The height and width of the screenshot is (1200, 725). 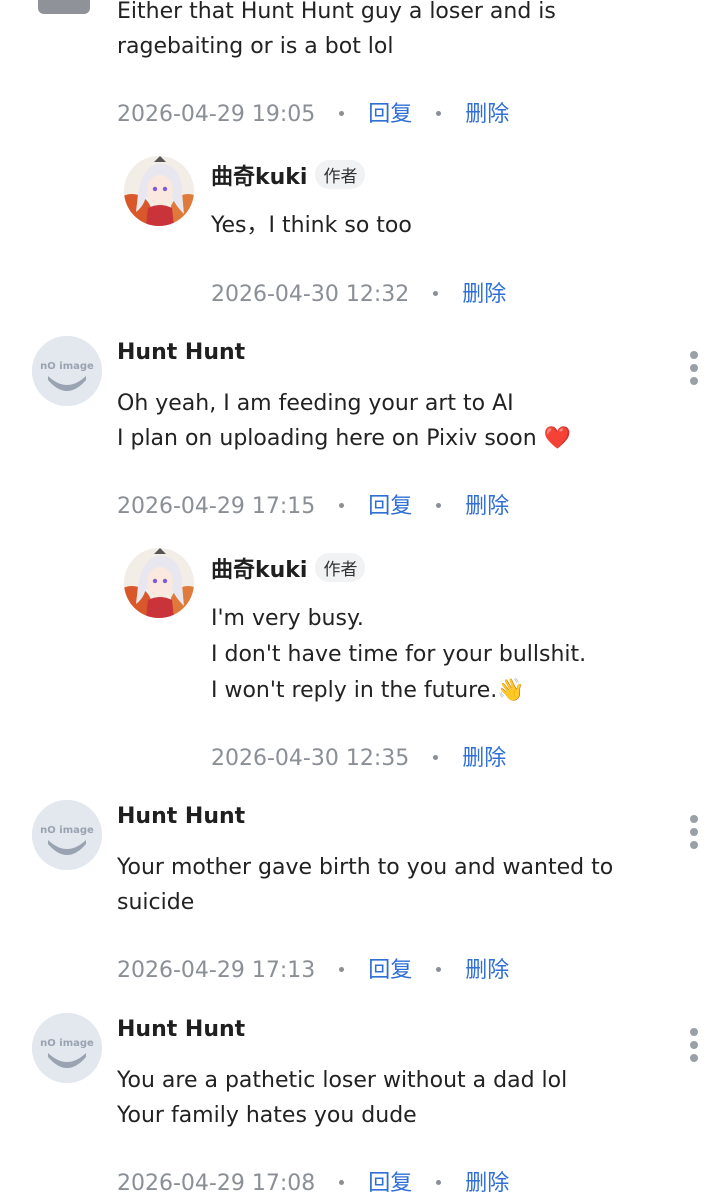 I want to click on comment-text-line: Either that Hunt Hunt guy a loser and is, so click(x=336, y=12).